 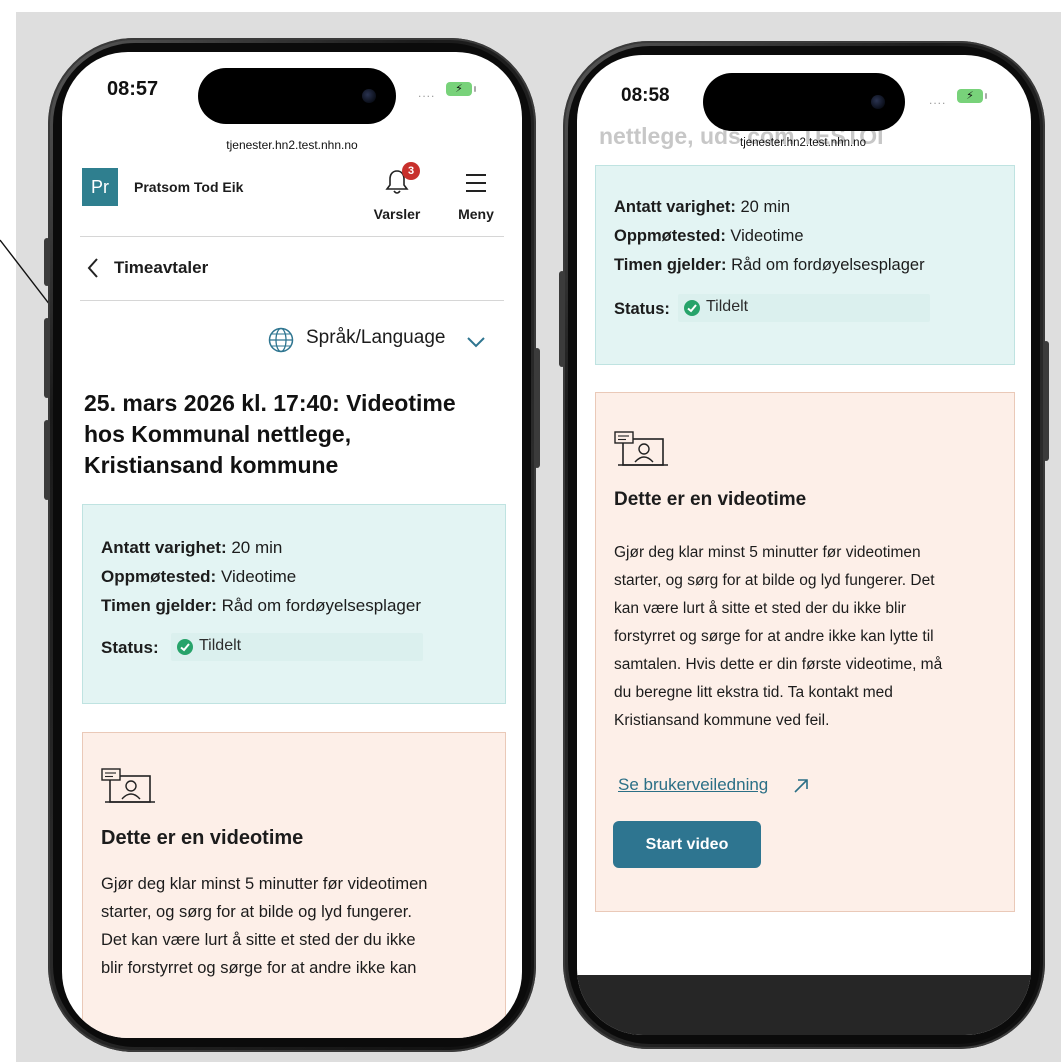 What do you see at coordinates (133, 89) in the screenshot?
I see `status-time: 08:57` at bounding box center [133, 89].